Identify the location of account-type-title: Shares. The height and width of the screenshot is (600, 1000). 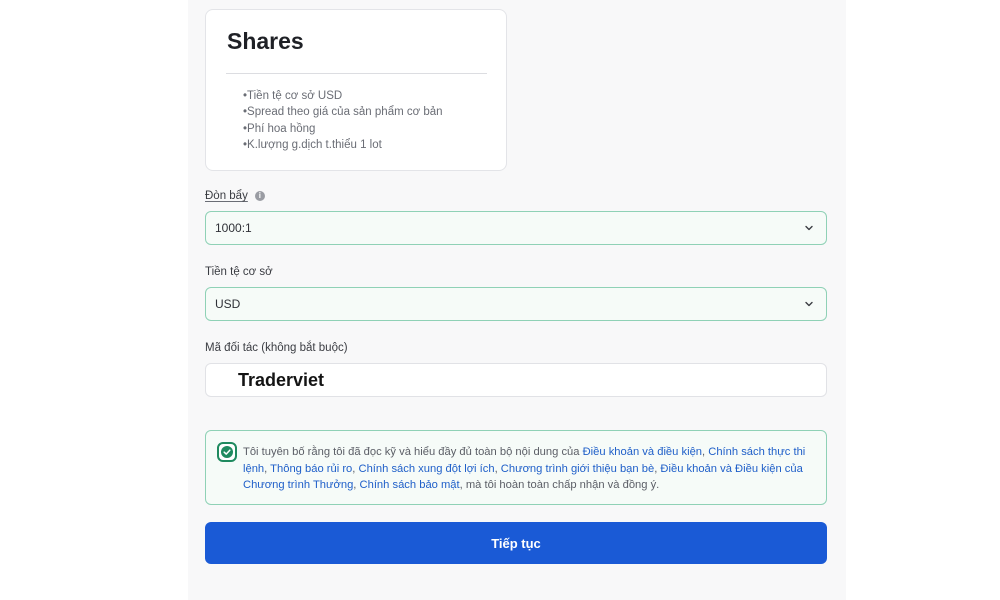
(265, 41).